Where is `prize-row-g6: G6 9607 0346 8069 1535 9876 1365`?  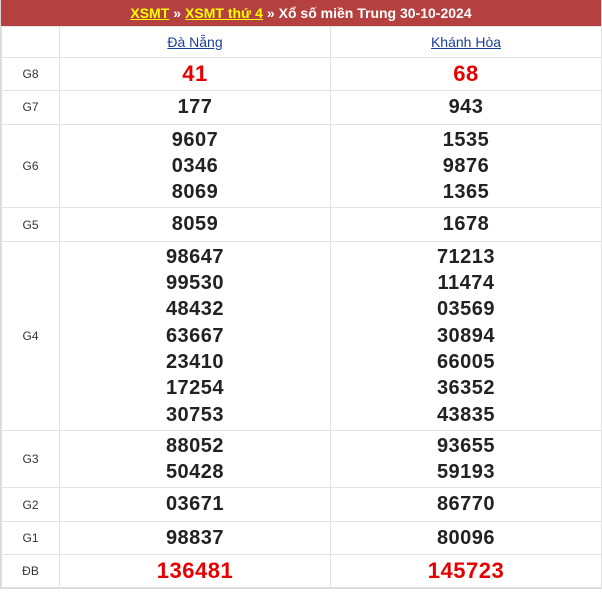
prize-row-g6: G6 9607 0346 8069 1535 9876 1365 is located at coordinates (301, 166).